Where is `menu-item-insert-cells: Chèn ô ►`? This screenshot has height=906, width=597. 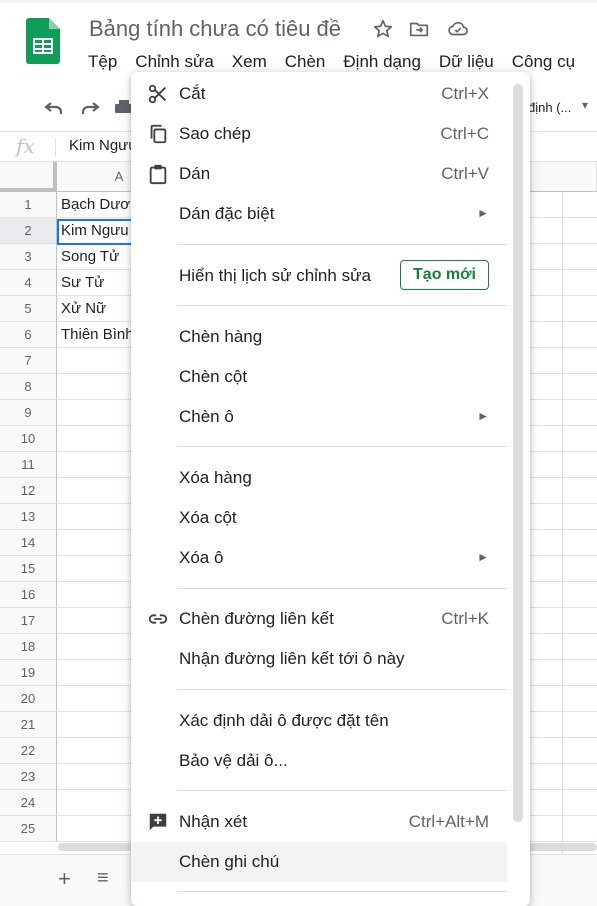
menu-item-insert-cells: Chèn ô ► is located at coordinates (319, 417).